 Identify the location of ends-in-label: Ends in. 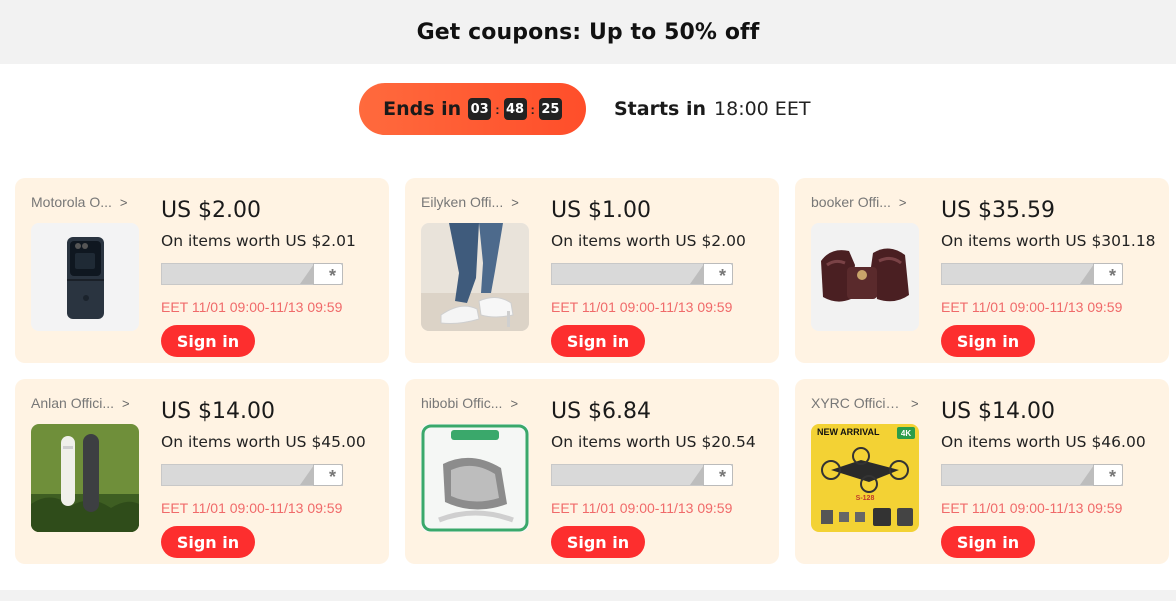
(422, 109).